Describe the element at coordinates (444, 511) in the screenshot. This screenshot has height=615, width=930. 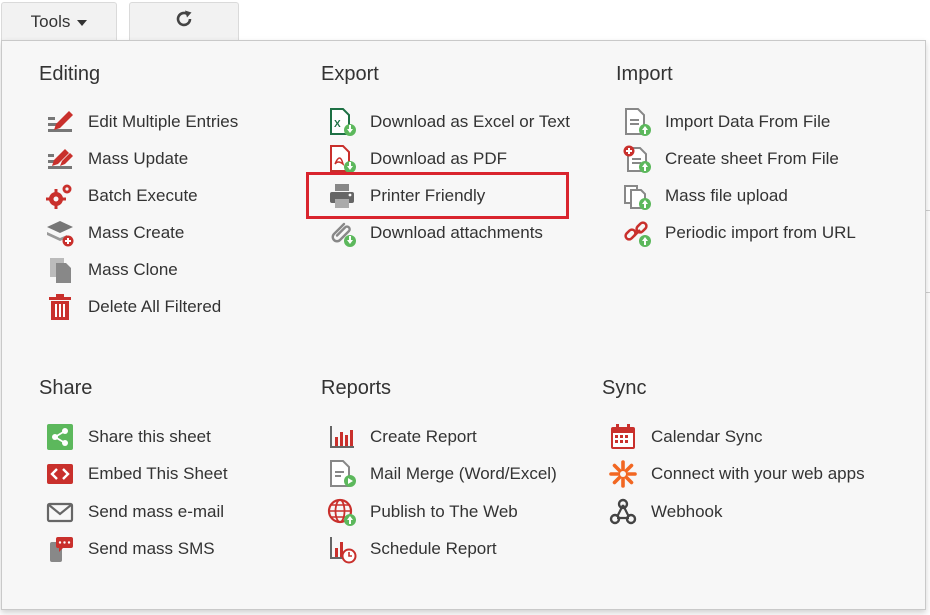
I see `item-label: Publish to The Web` at that location.